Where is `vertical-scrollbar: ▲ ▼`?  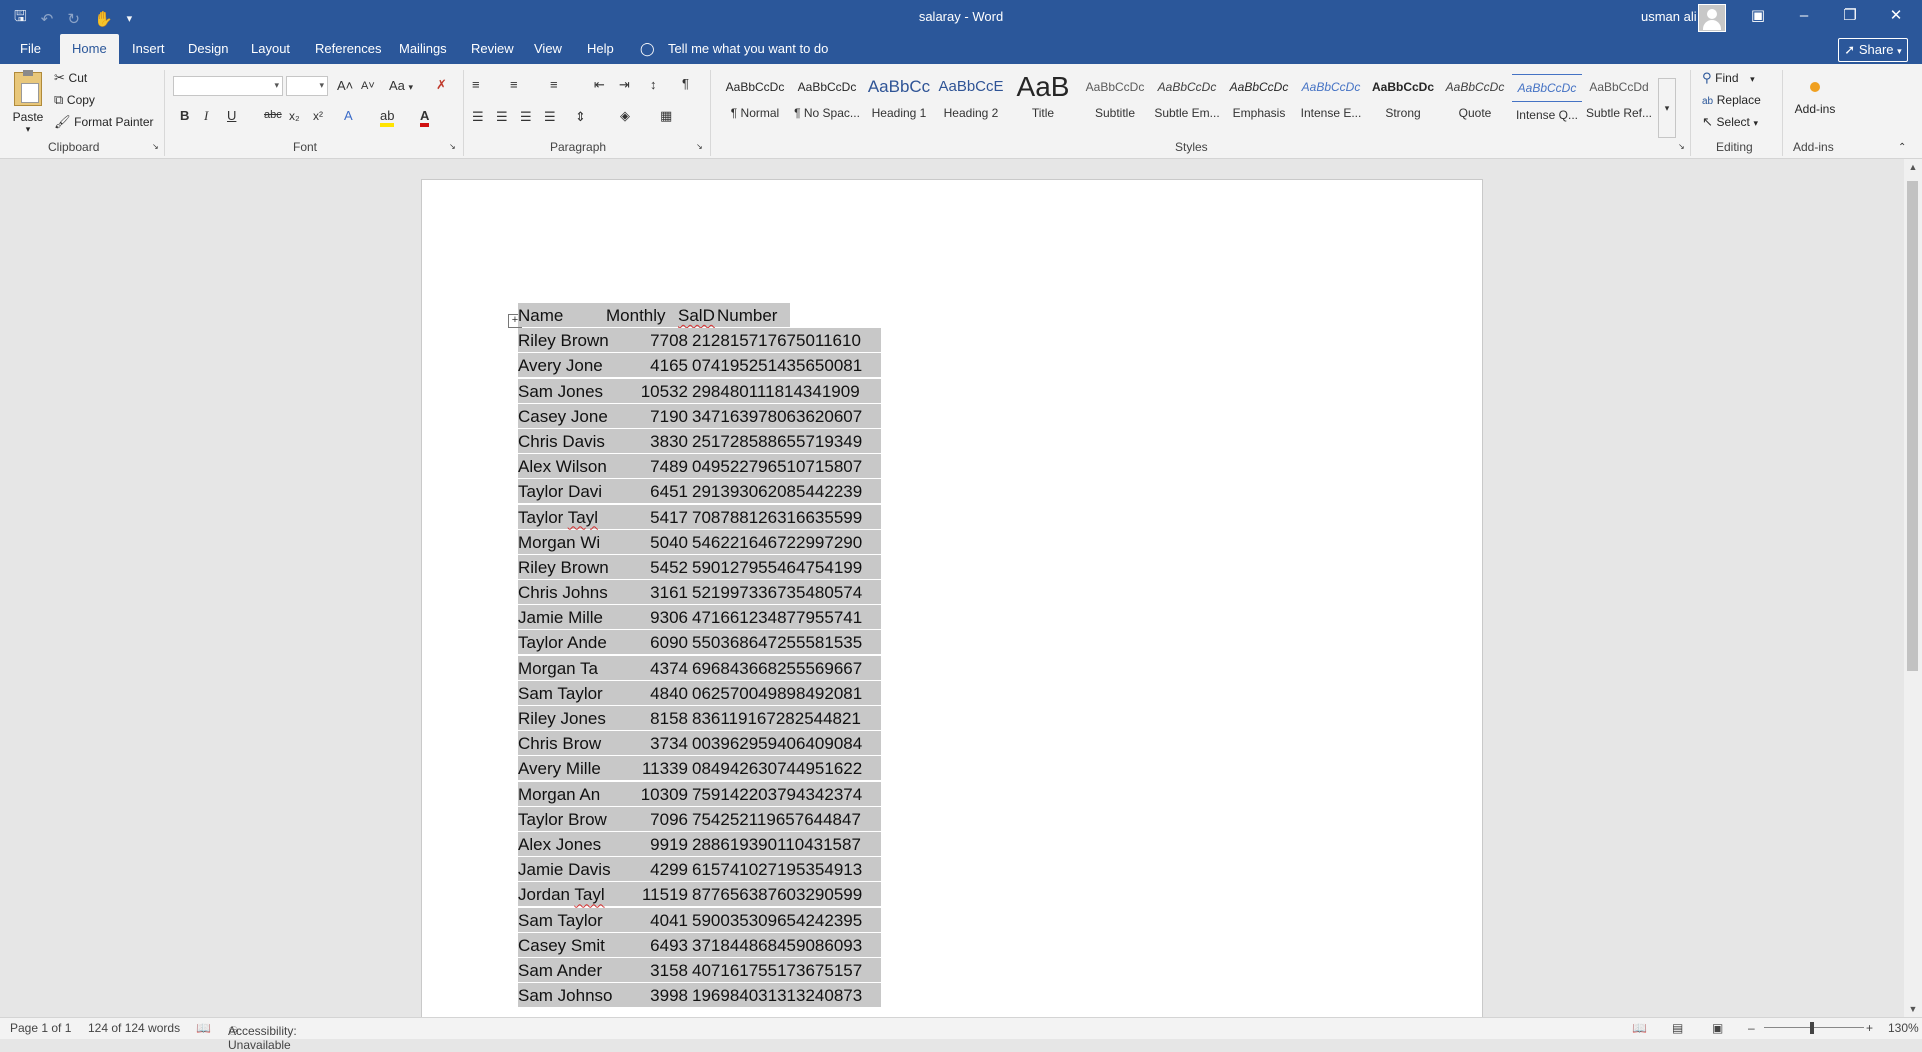
vertical-scrollbar: ▲ ▼ is located at coordinates (1913, 588).